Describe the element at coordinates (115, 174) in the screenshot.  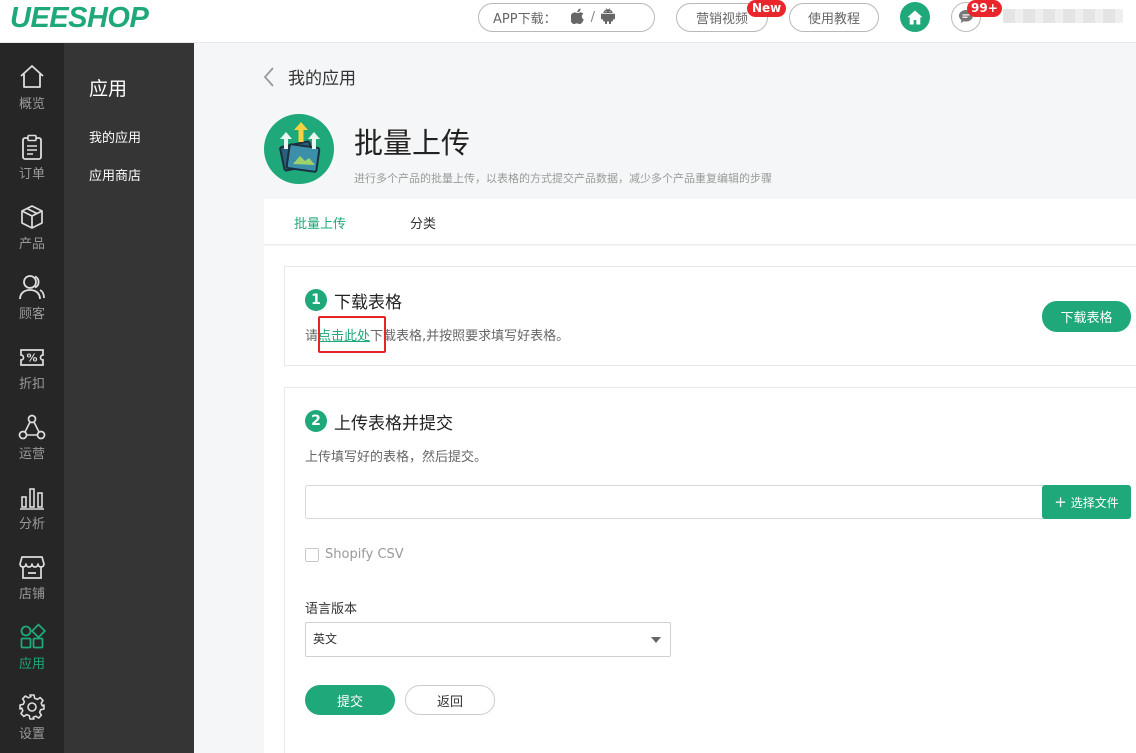
I see `subnav-link-app-store: 应用商店` at that location.